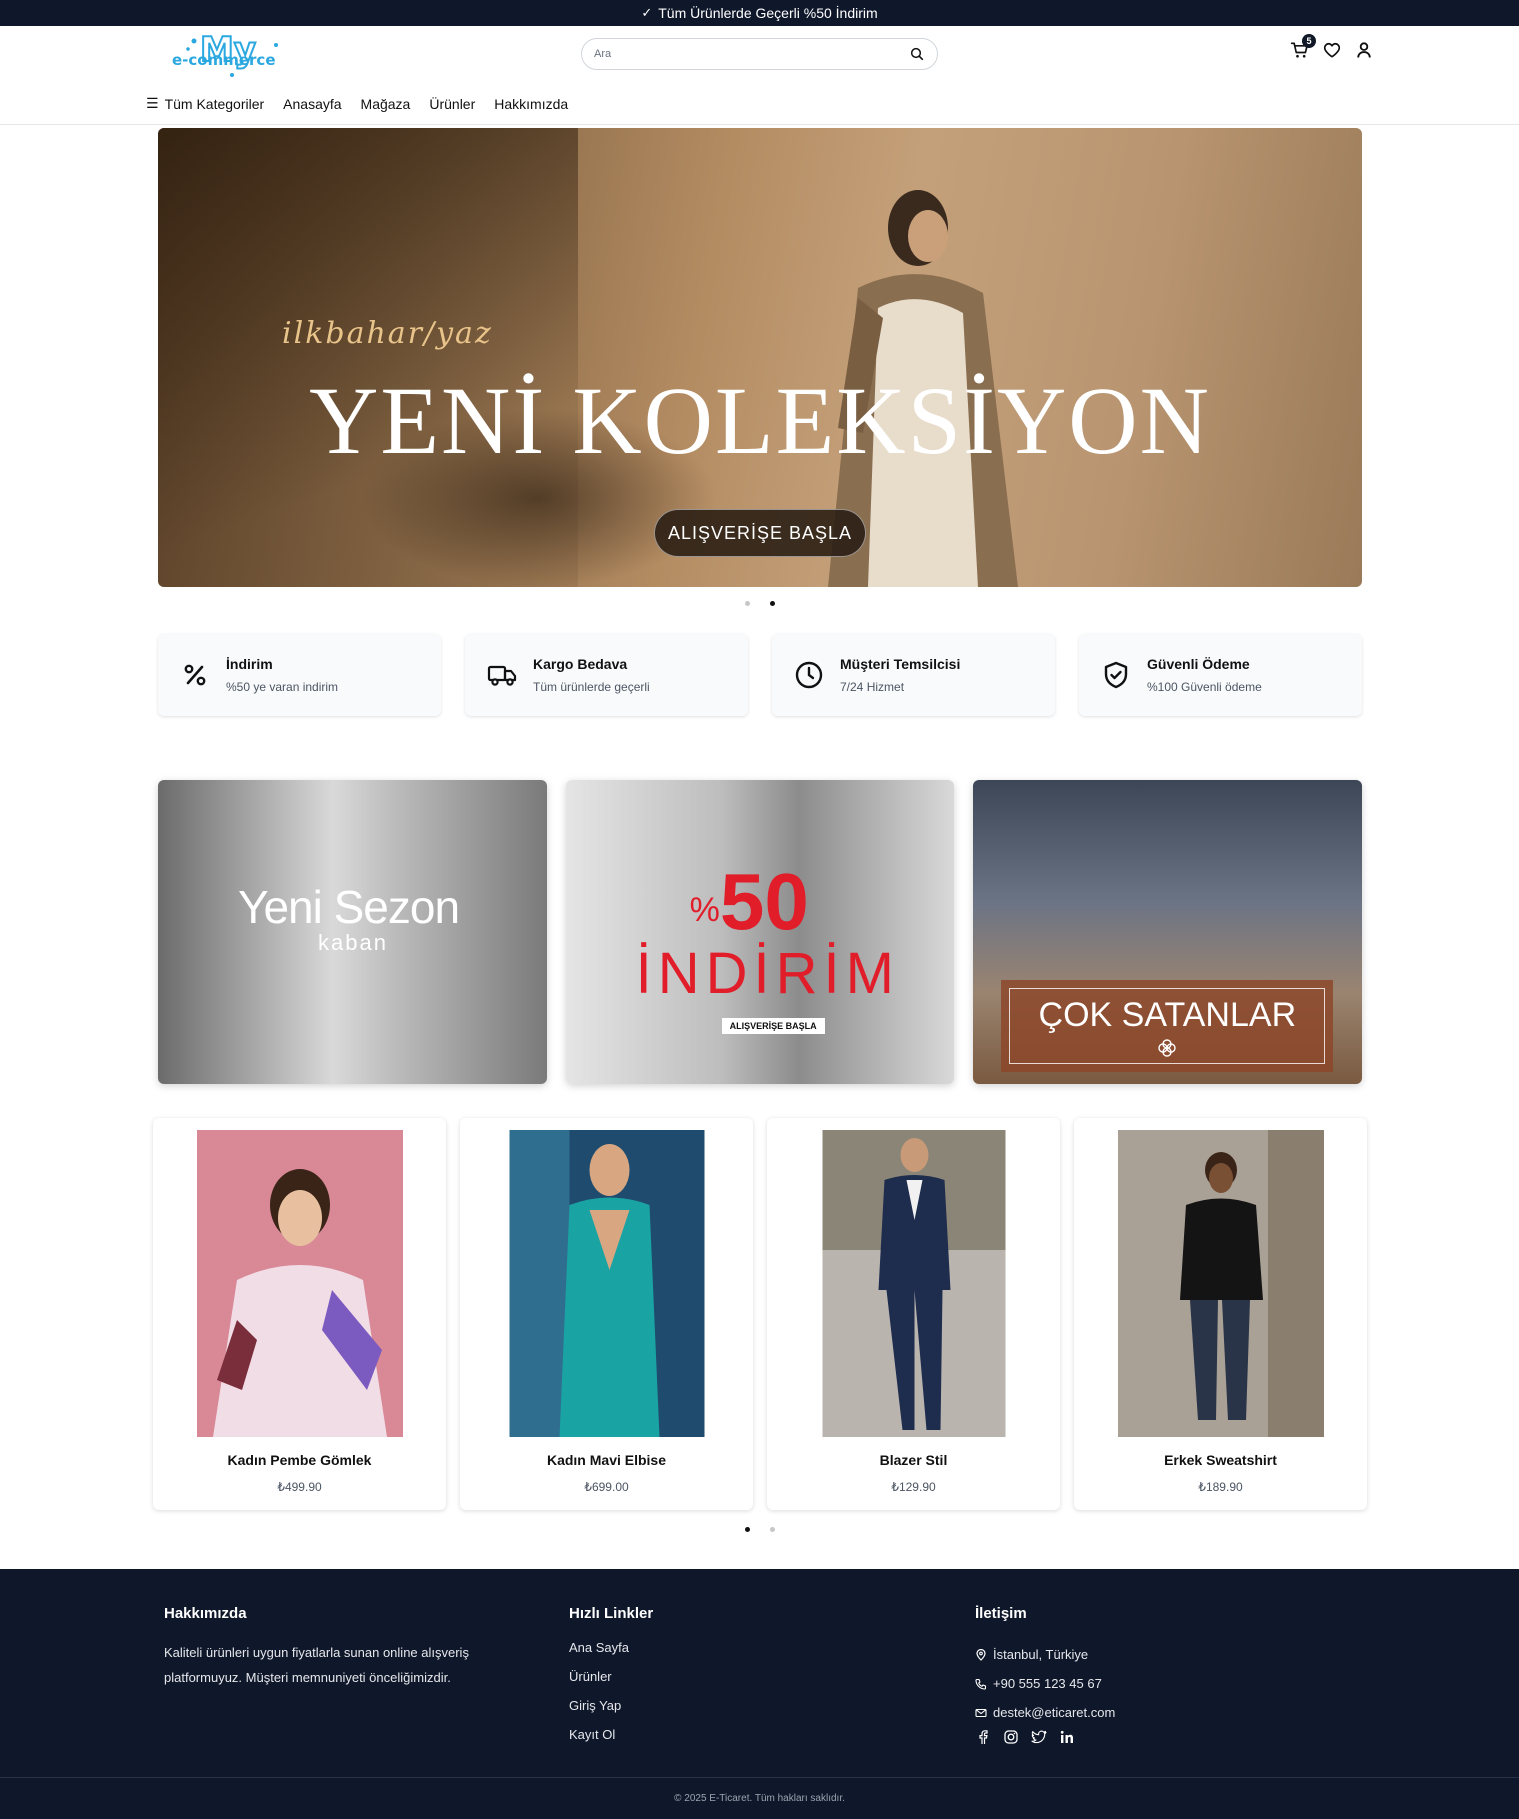 Image resolution: width=1519 pixels, height=1819 pixels. What do you see at coordinates (913, 675) in the screenshot?
I see `feature-support: Müşteri Temsilcisi 7/24 Hizmet` at bounding box center [913, 675].